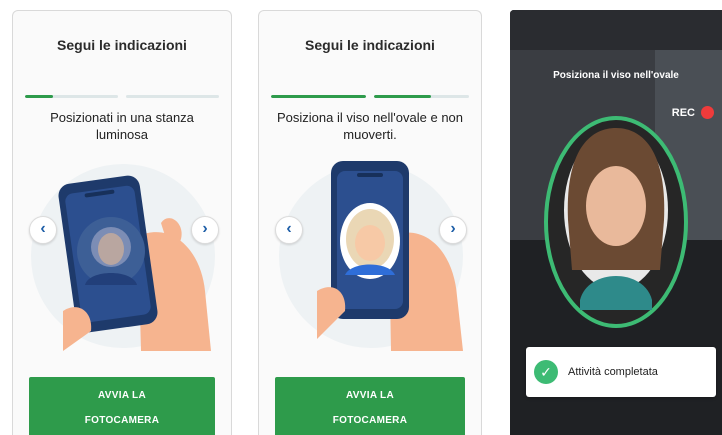 This screenshot has height=435, width=722. Describe the element at coordinates (546, 372) in the screenshot. I see `checkmark-icon: ✓` at that location.